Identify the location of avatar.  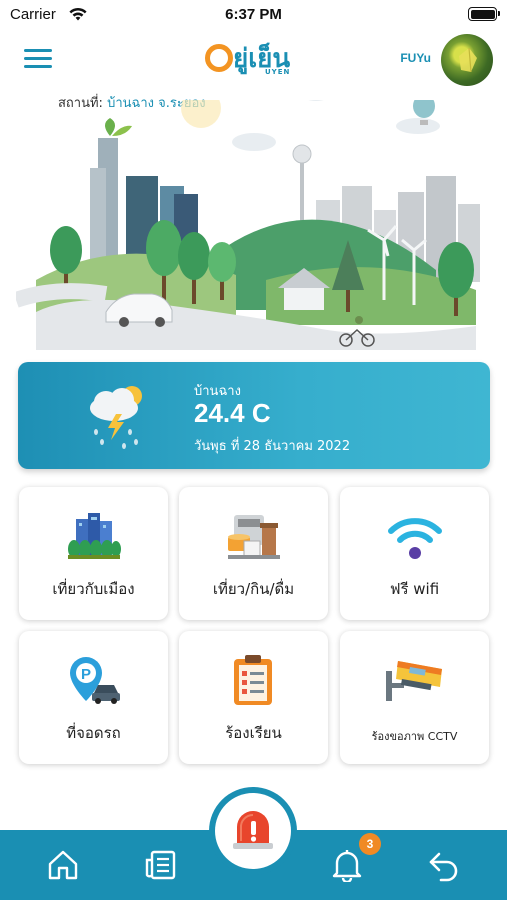
(467, 60).